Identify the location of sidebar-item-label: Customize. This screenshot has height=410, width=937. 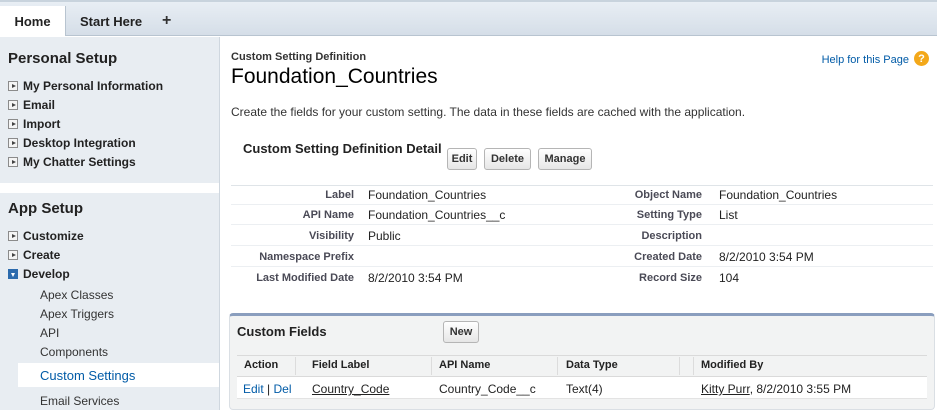
(53, 236).